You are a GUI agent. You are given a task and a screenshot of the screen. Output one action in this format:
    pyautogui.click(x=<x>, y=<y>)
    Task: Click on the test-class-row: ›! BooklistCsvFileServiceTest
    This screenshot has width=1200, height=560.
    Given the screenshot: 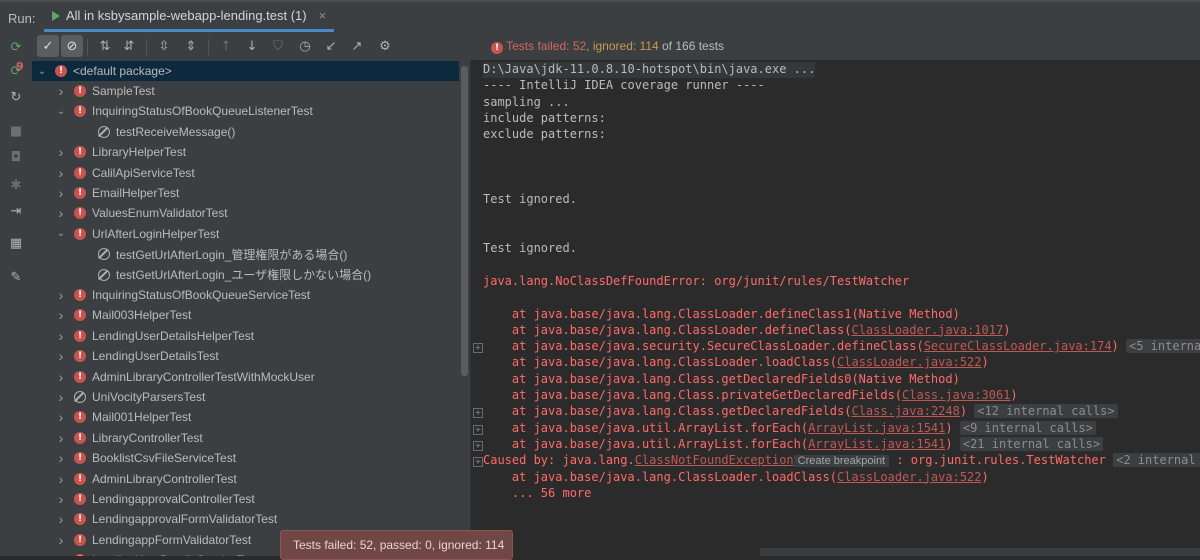 What is the action you would take?
    pyautogui.click(x=245, y=458)
    